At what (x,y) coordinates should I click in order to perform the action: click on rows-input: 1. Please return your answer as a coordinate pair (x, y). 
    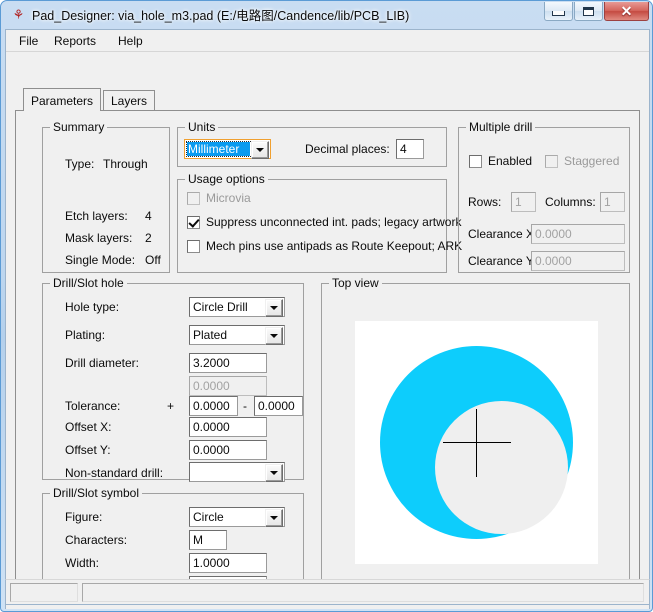
    Looking at the image, I should click on (523, 202).